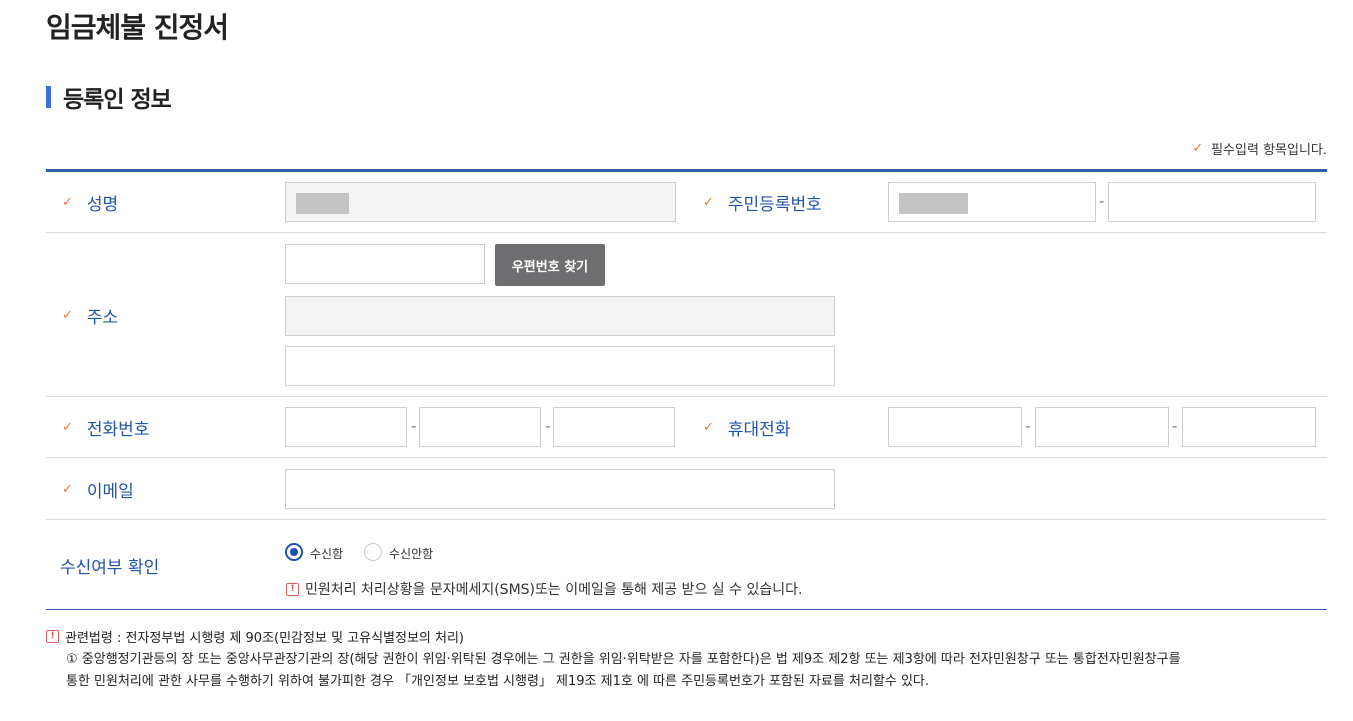  I want to click on address-main-field, so click(560, 316).